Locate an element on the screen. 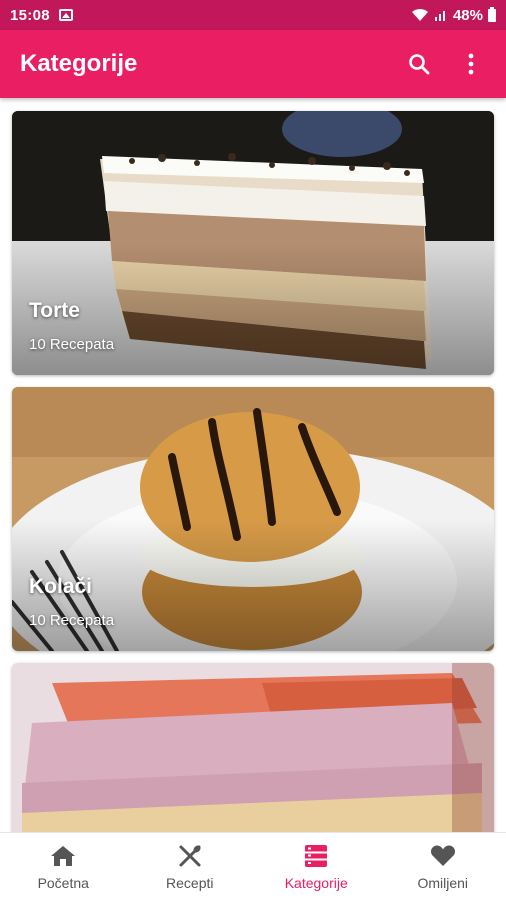 The image size is (506, 900). image-notification-icon is located at coordinates (65, 15).